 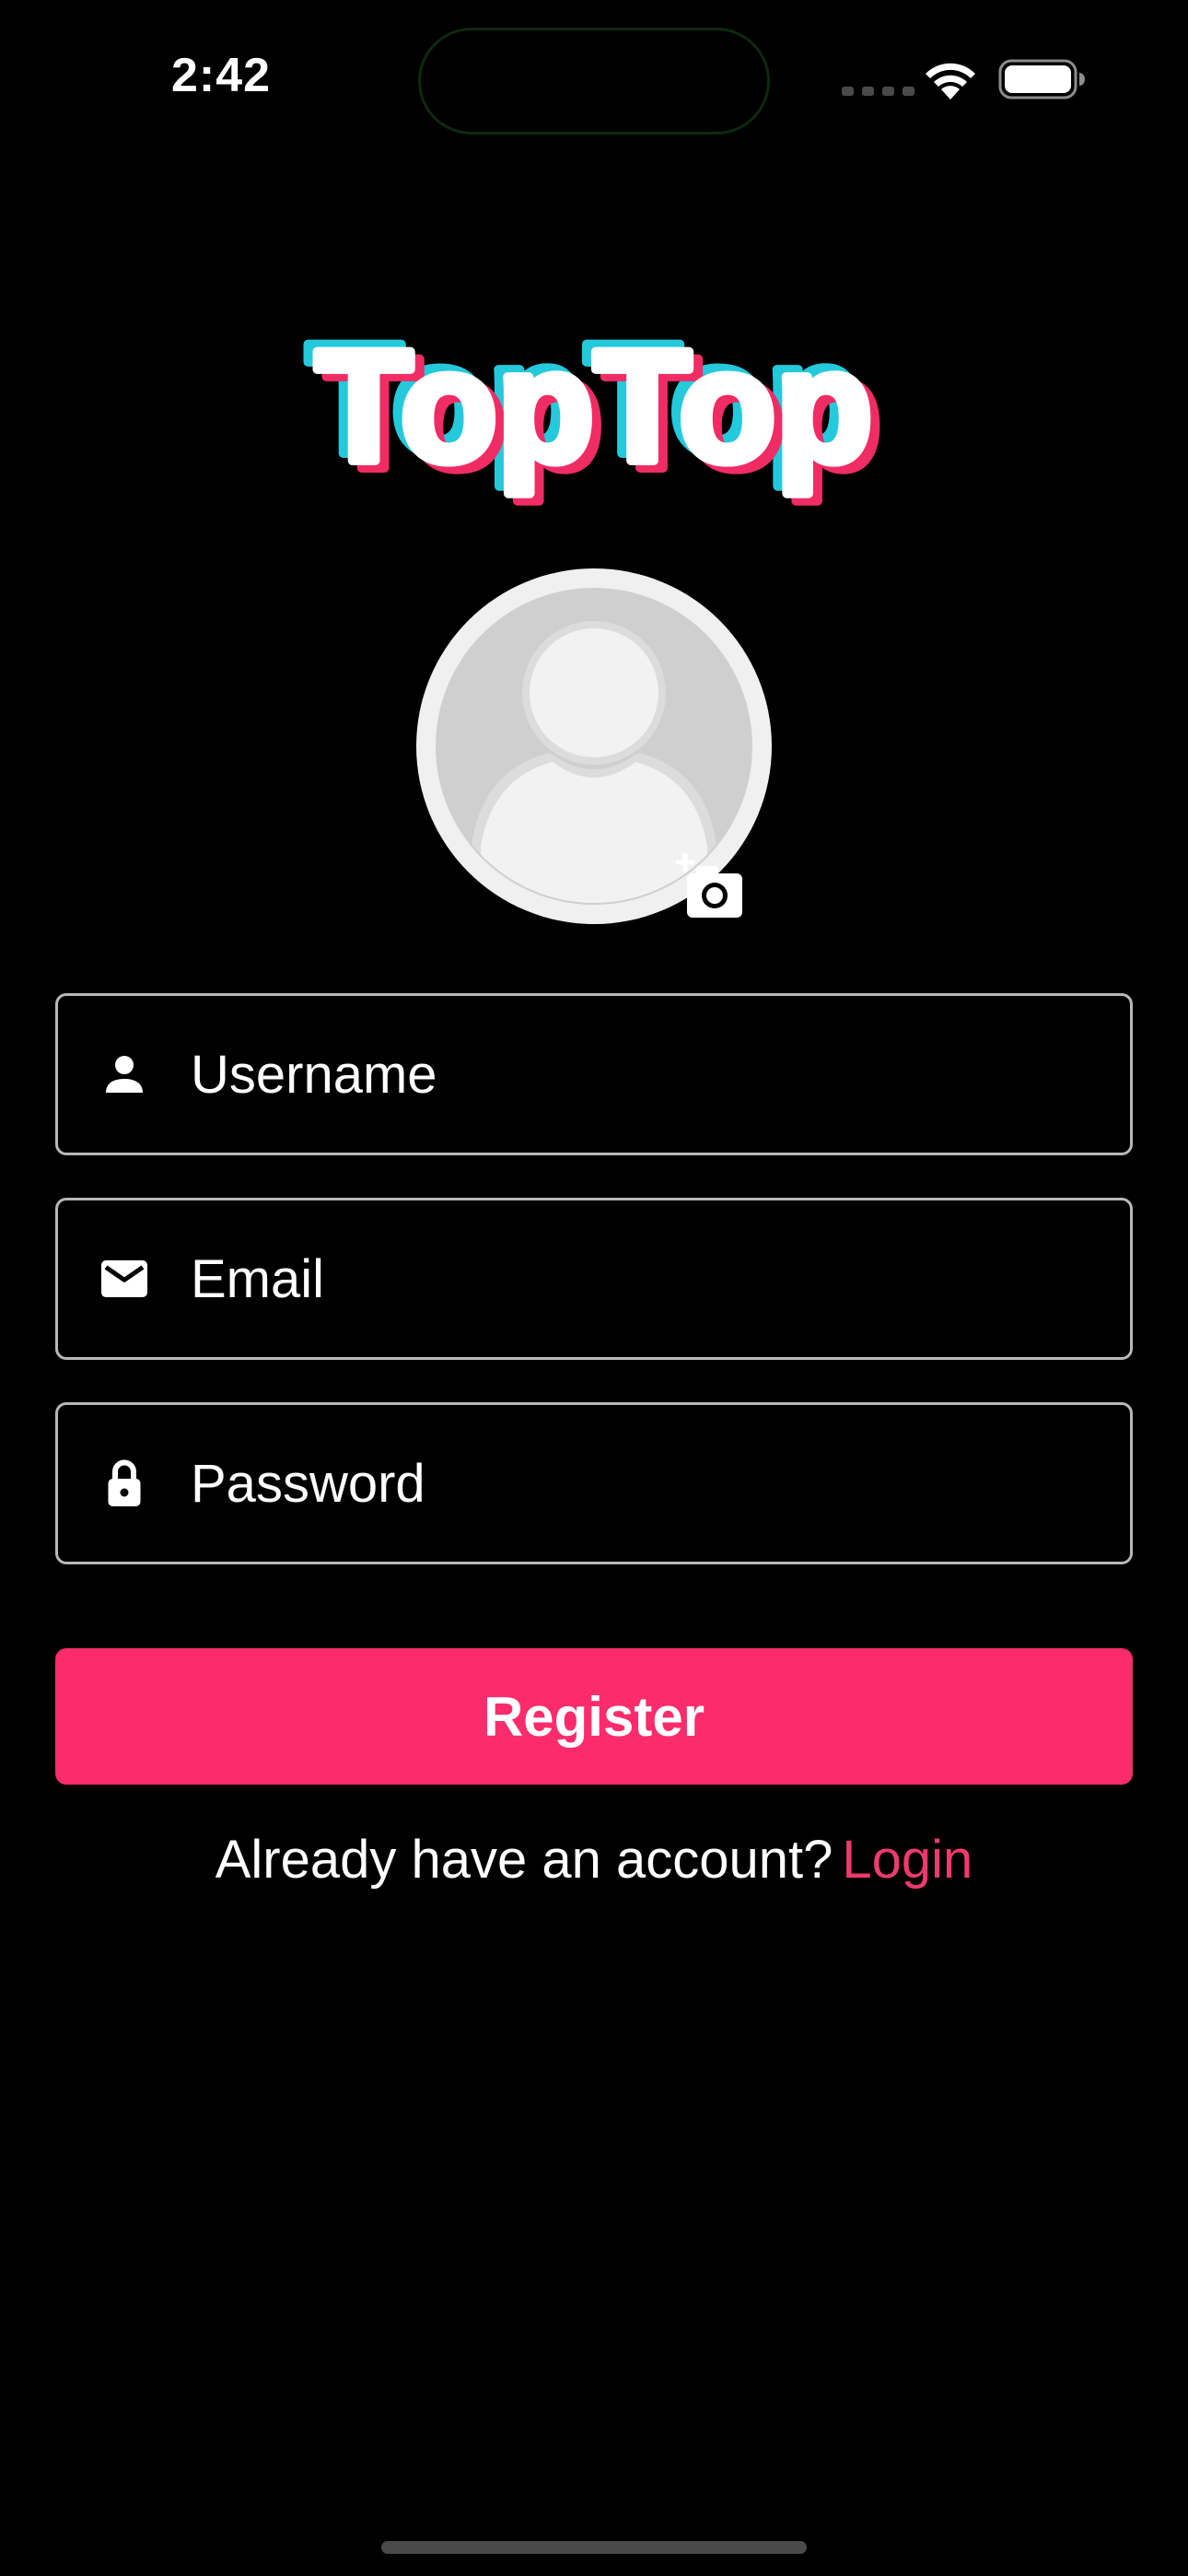 What do you see at coordinates (1041, 79) in the screenshot?
I see `battery-icon` at bounding box center [1041, 79].